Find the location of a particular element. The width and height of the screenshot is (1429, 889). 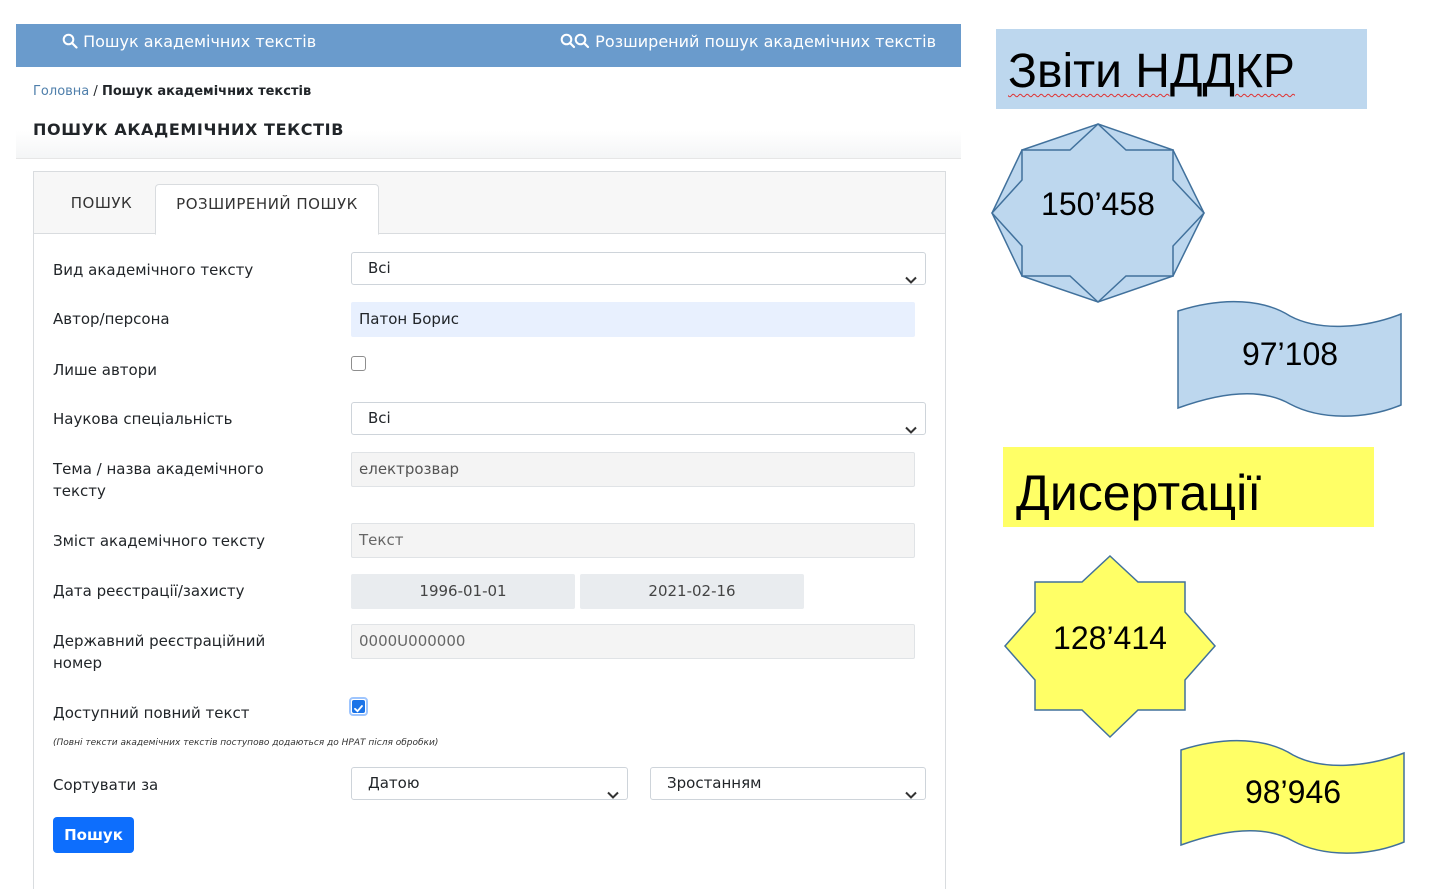

dissertations-banner: Дисертації is located at coordinates (1188, 487).